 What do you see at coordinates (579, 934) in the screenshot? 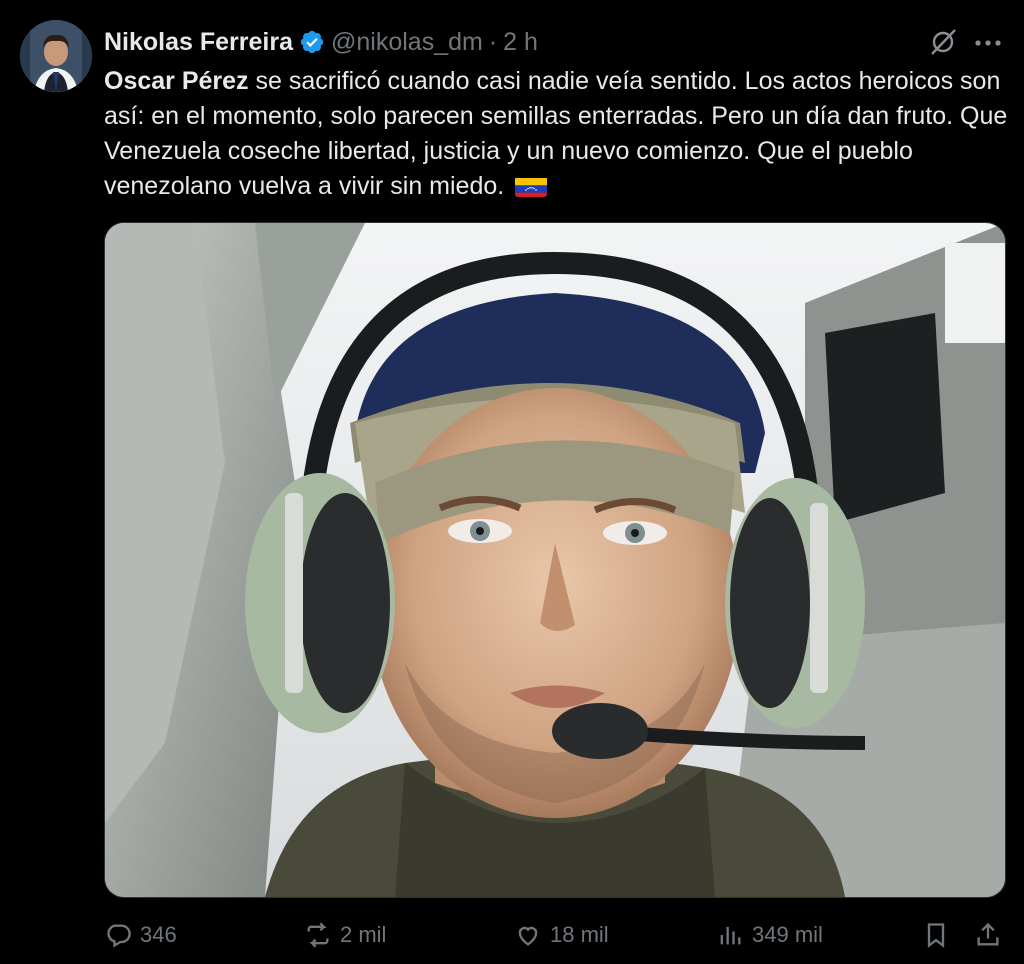
I see `like-count: 18 mil` at bounding box center [579, 934].